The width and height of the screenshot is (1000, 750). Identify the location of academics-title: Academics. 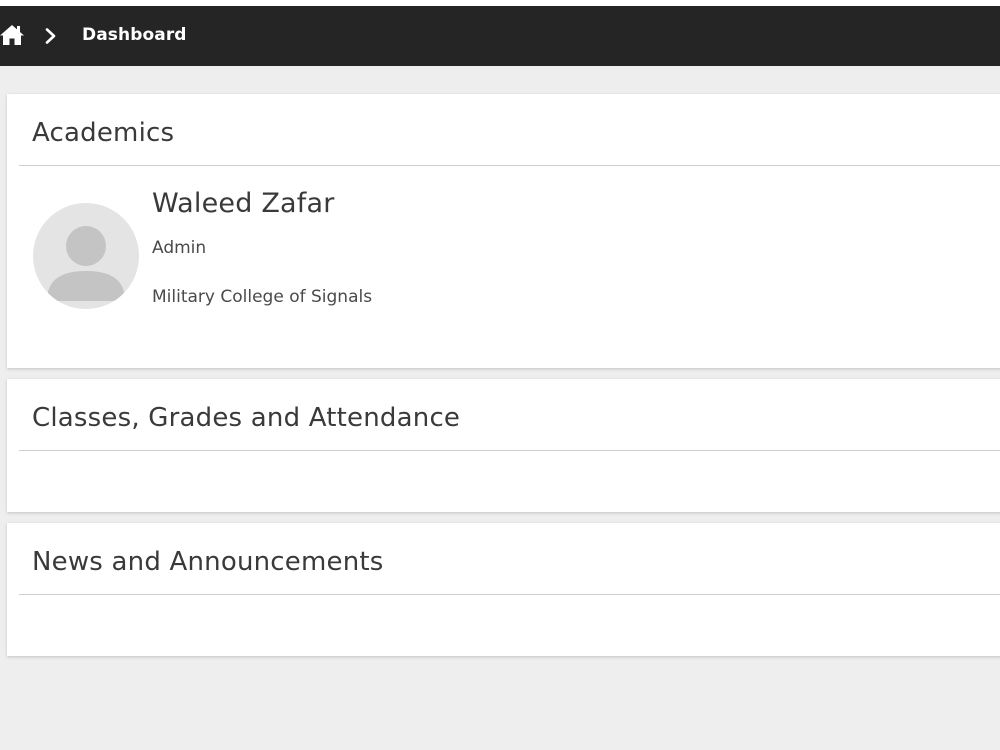
(103, 133).